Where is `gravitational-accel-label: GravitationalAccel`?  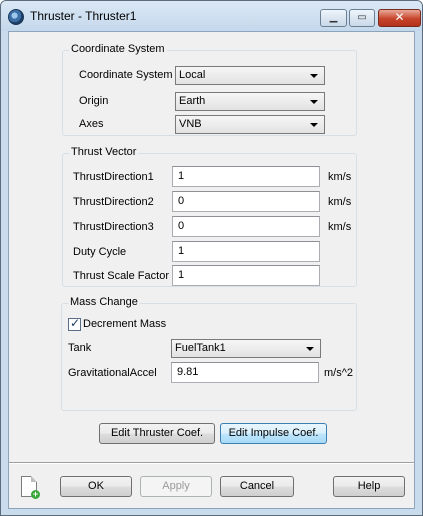
gravitational-accel-label: GravitationalAccel is located at coordinates (112, 373).